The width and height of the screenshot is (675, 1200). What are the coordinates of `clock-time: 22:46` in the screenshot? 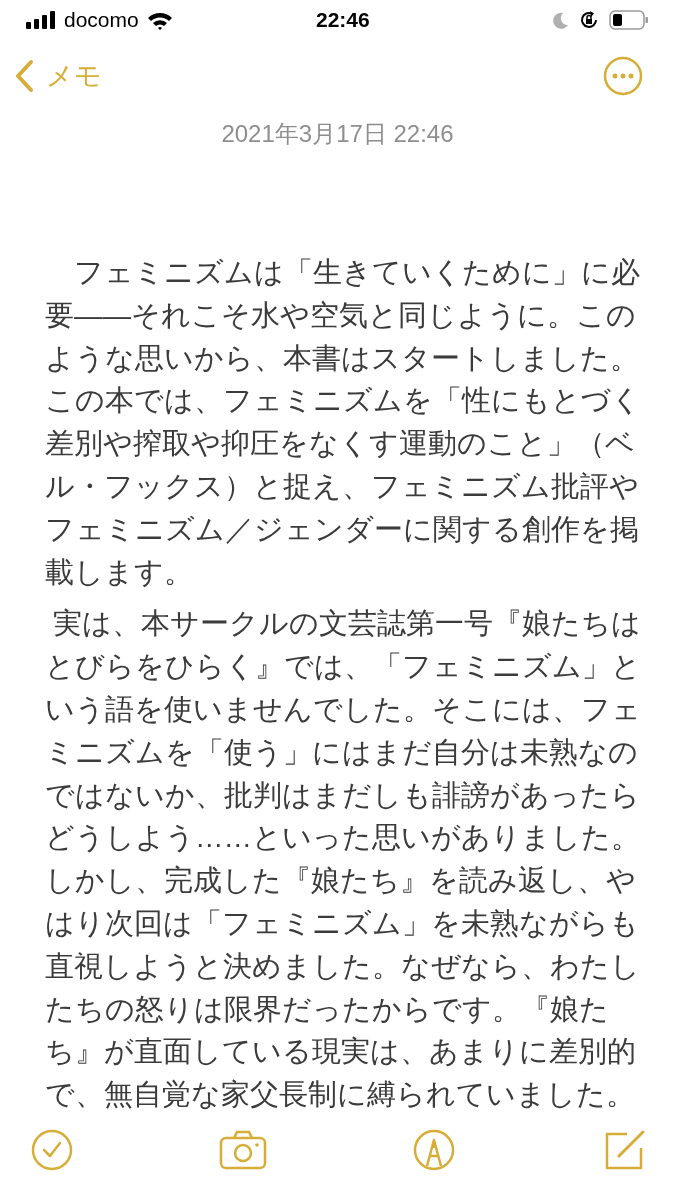 It's located at (343, 20).